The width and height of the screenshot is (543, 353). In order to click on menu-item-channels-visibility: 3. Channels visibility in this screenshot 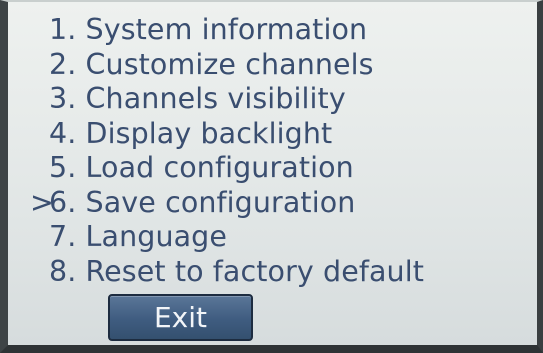, I will do `click(227, 99)`.